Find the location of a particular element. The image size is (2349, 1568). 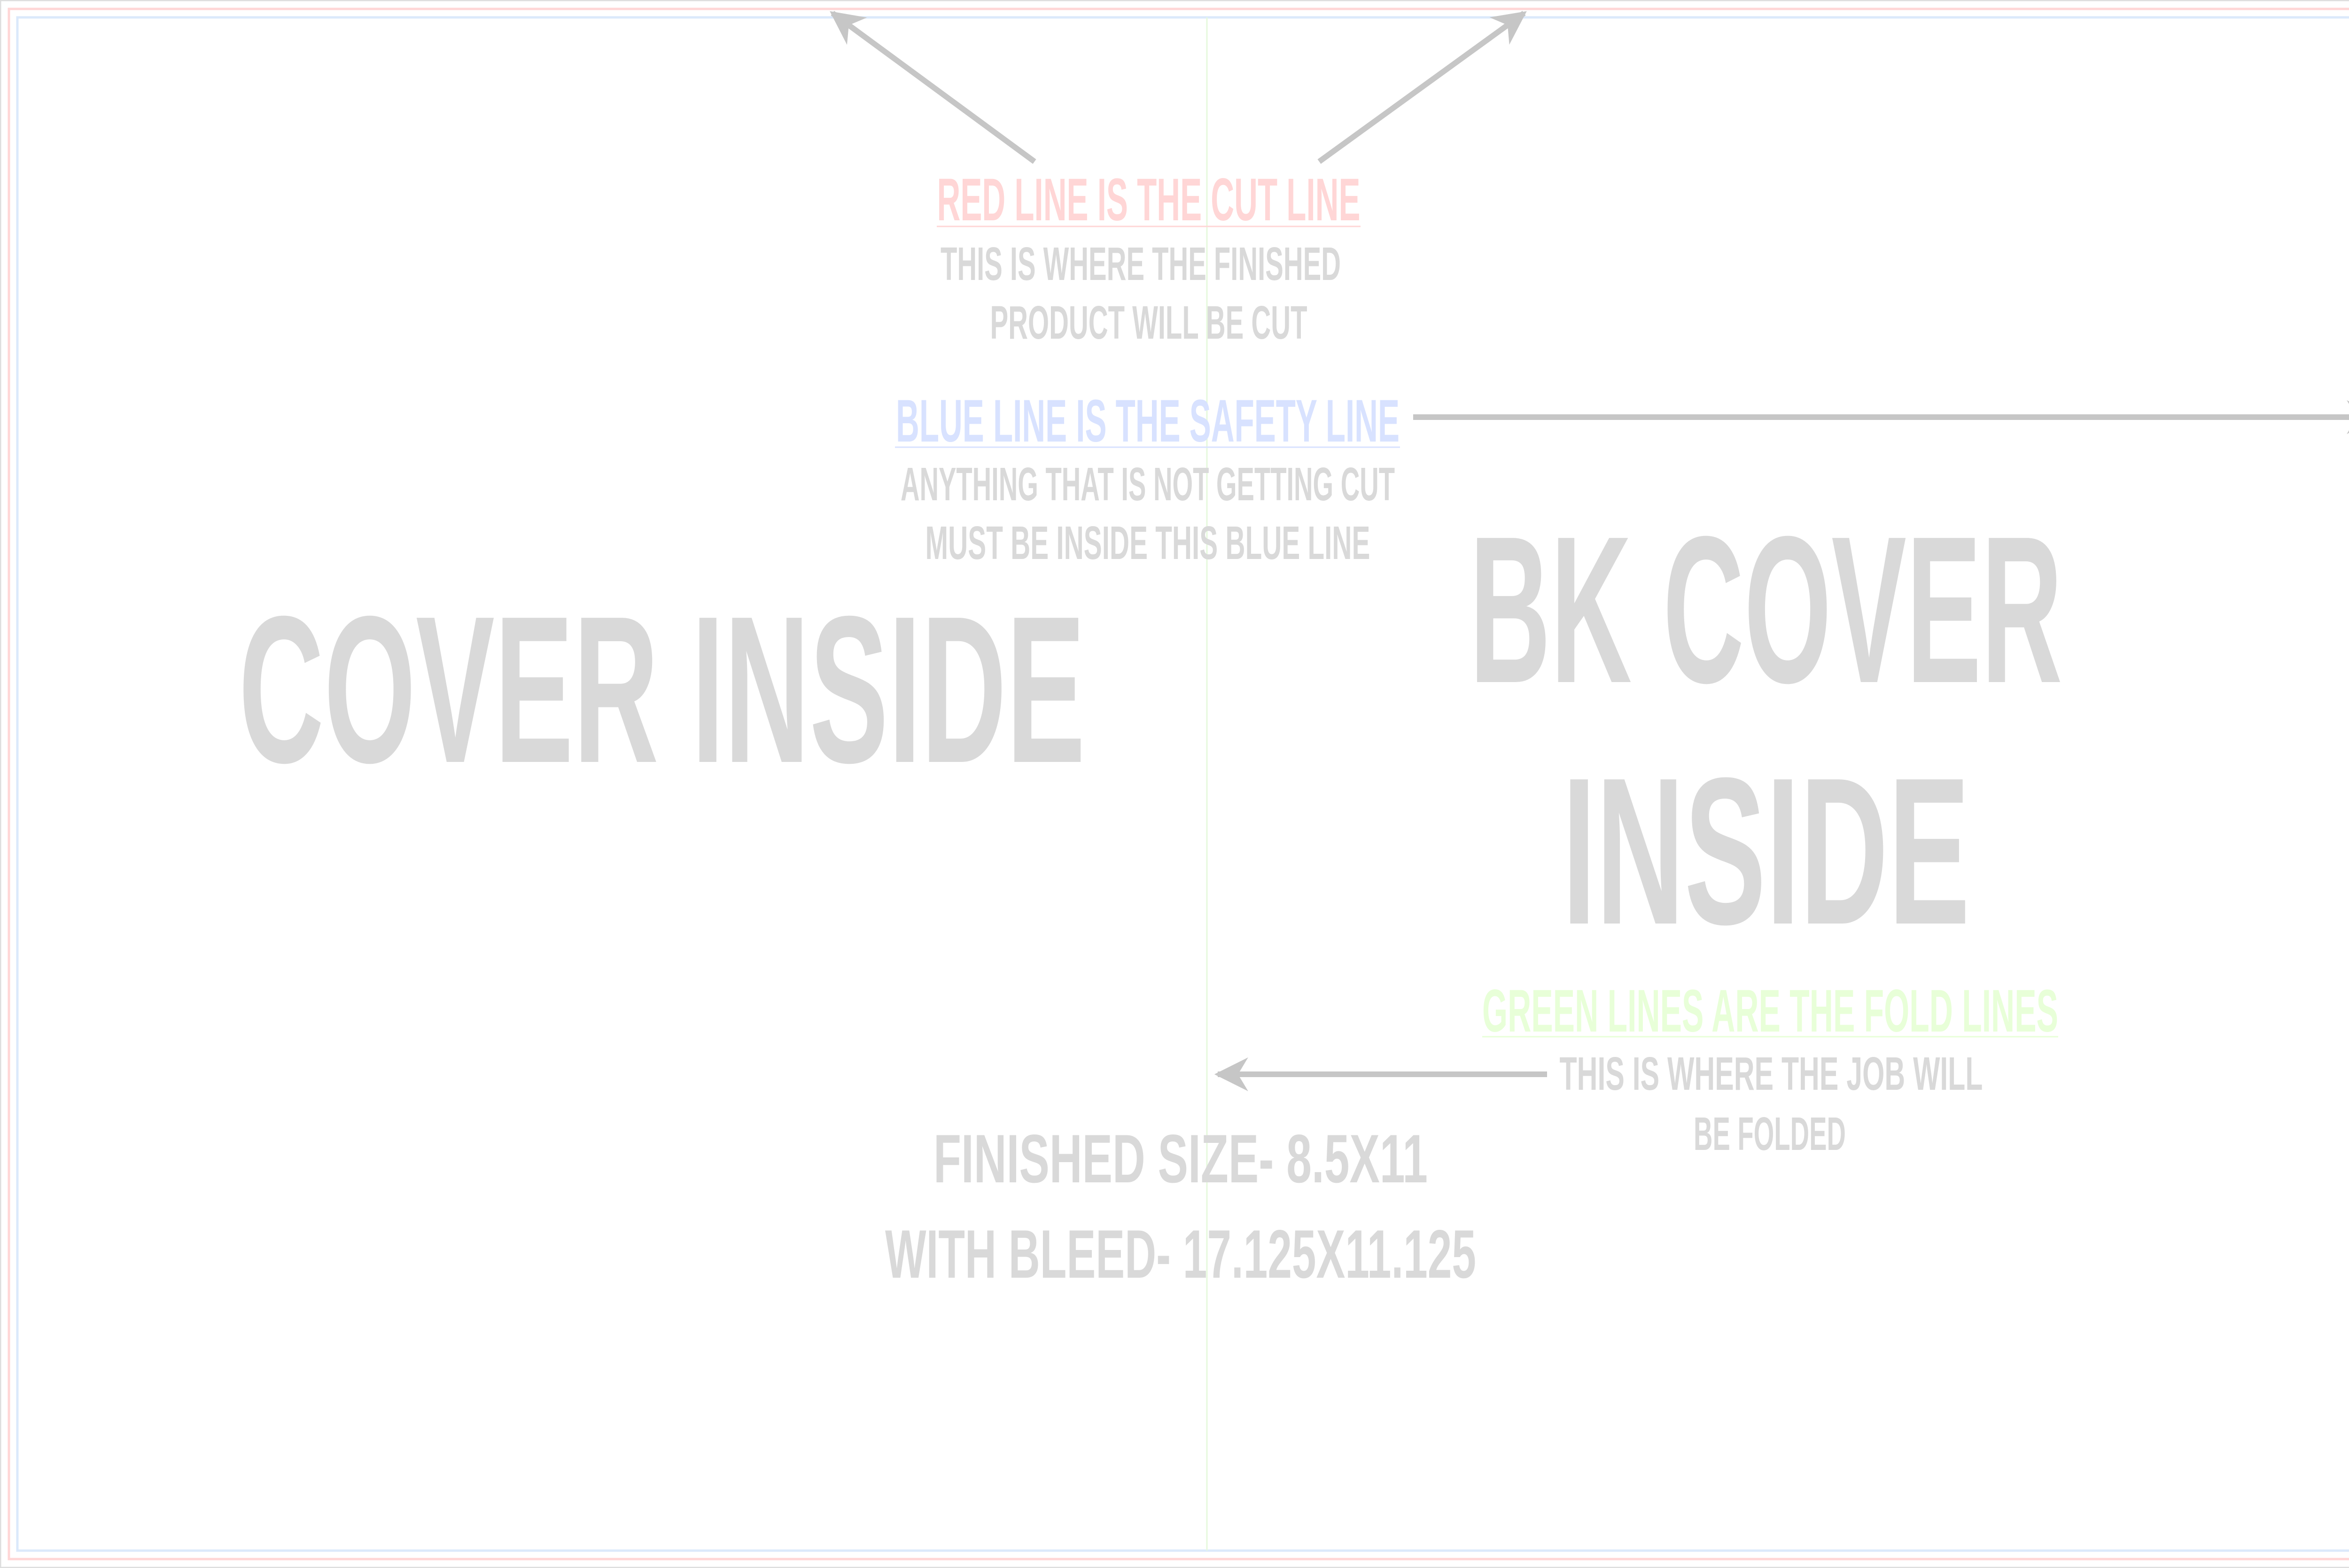

finished-size: FINISHED SIZE- 8.5X11 is located at coordinates (1180, 1158).